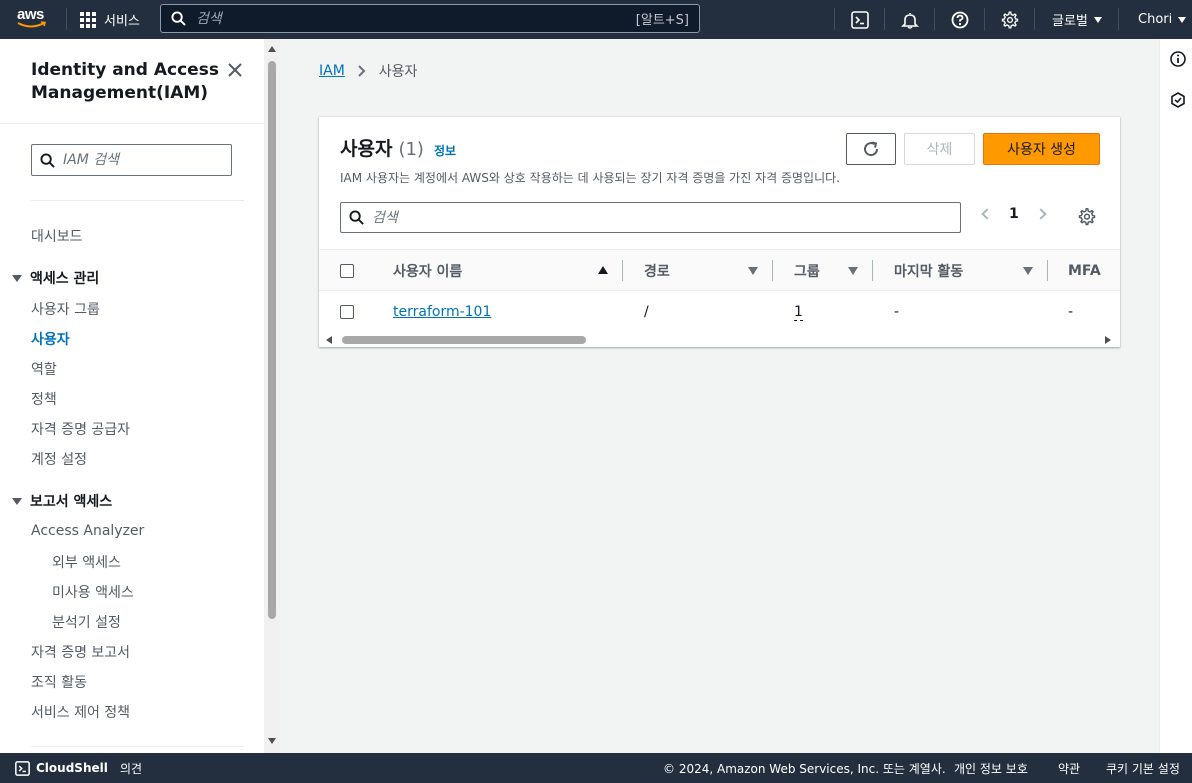  Describe the element at coordinates (332, 71) in the screenshot. I see `breadcrumb-iam-link: IAM` at that location.